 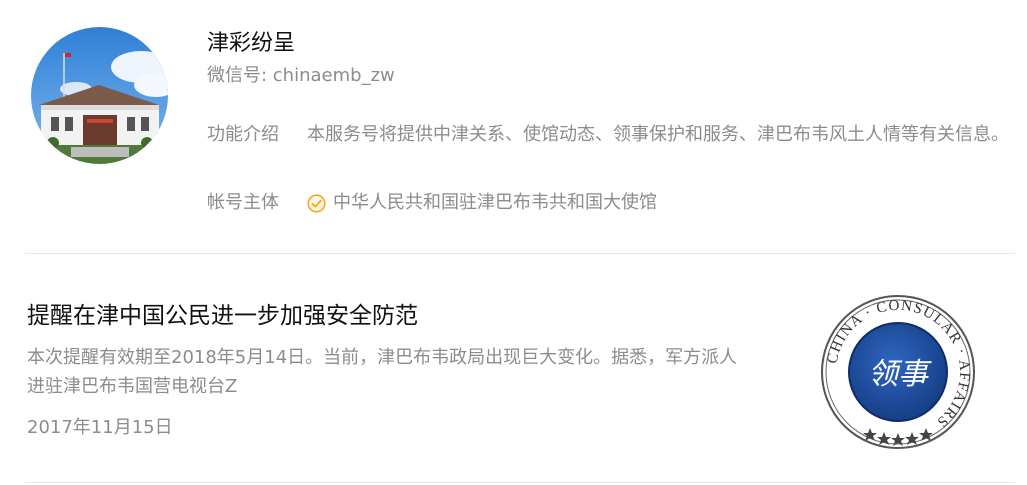 I want to click on intro-label: 功能介绍, so click(x=243, y=134).